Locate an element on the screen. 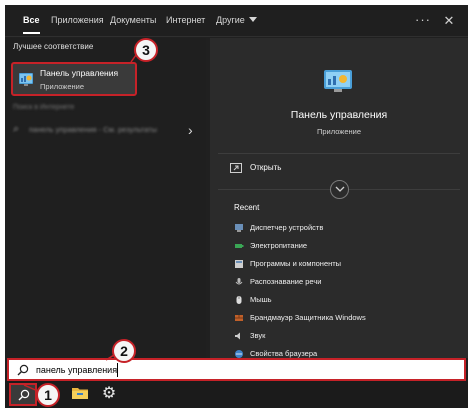 Image resolution: width=474 pixels, height=413 pixels. web-search-result: ⌕ панель управления - См. результаты › is located at coordinates (105, 133).